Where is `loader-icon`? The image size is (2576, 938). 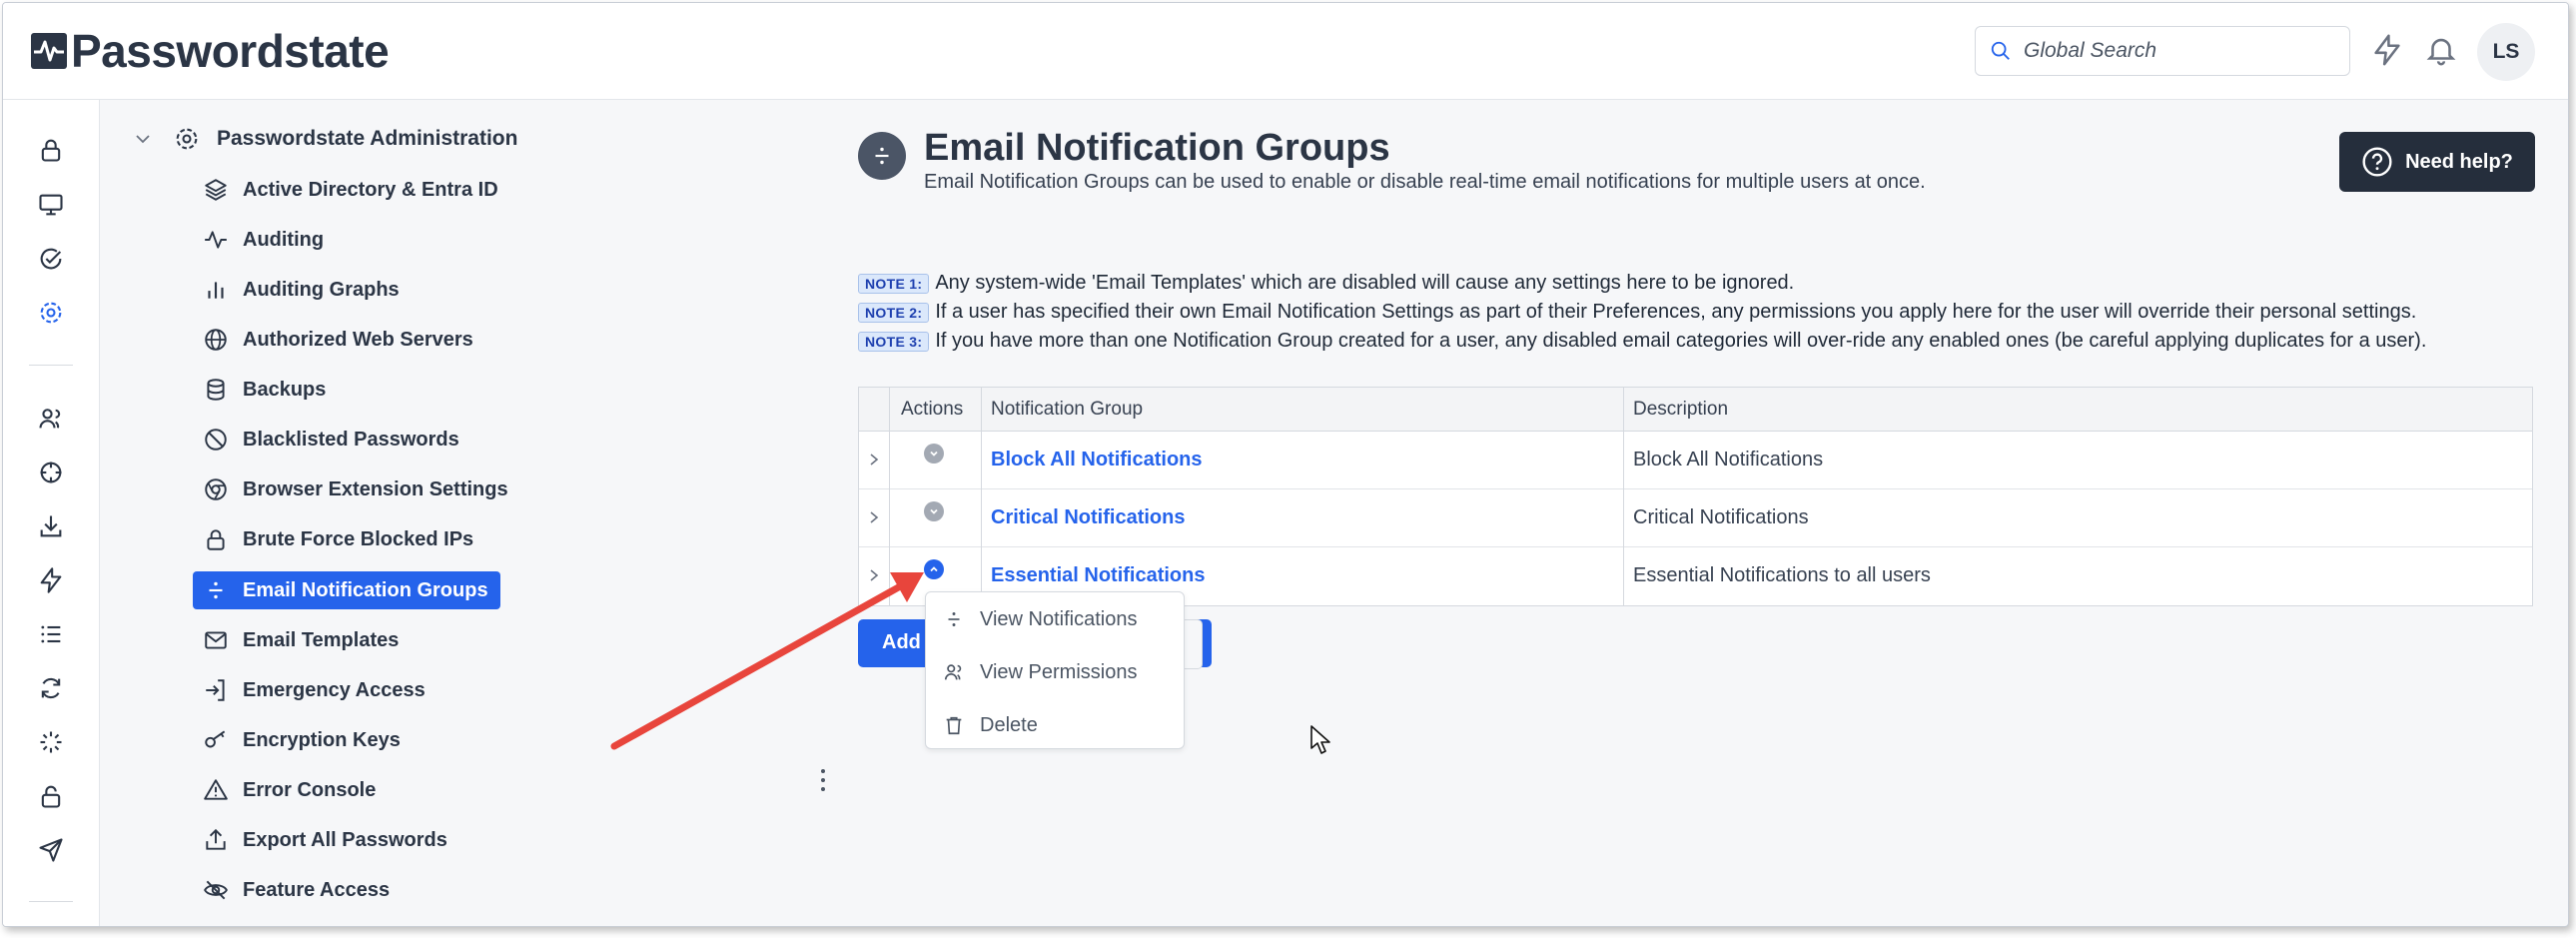 loader-icon is located at coordinates (51, 742).